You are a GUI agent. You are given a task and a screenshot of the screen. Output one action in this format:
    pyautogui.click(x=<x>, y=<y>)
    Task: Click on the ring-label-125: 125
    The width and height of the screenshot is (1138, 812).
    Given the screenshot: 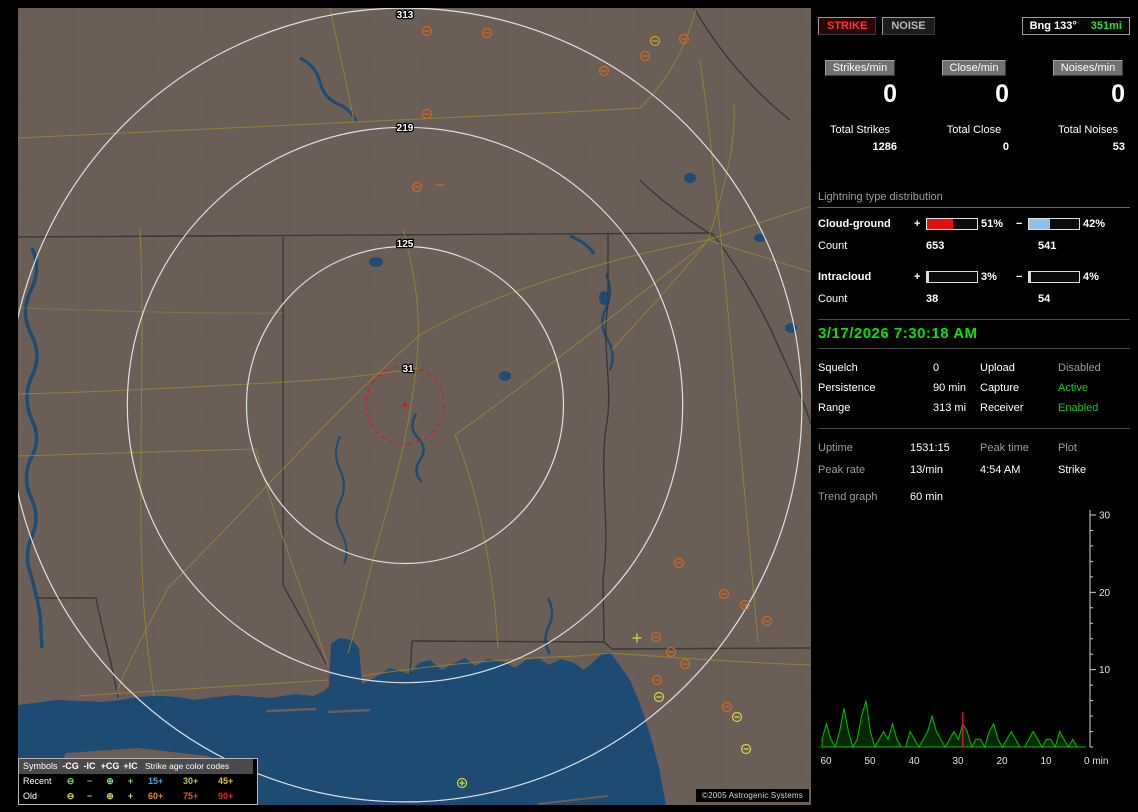 What is the action you would take?
    pyautogui.click(x=405, y=244)
    